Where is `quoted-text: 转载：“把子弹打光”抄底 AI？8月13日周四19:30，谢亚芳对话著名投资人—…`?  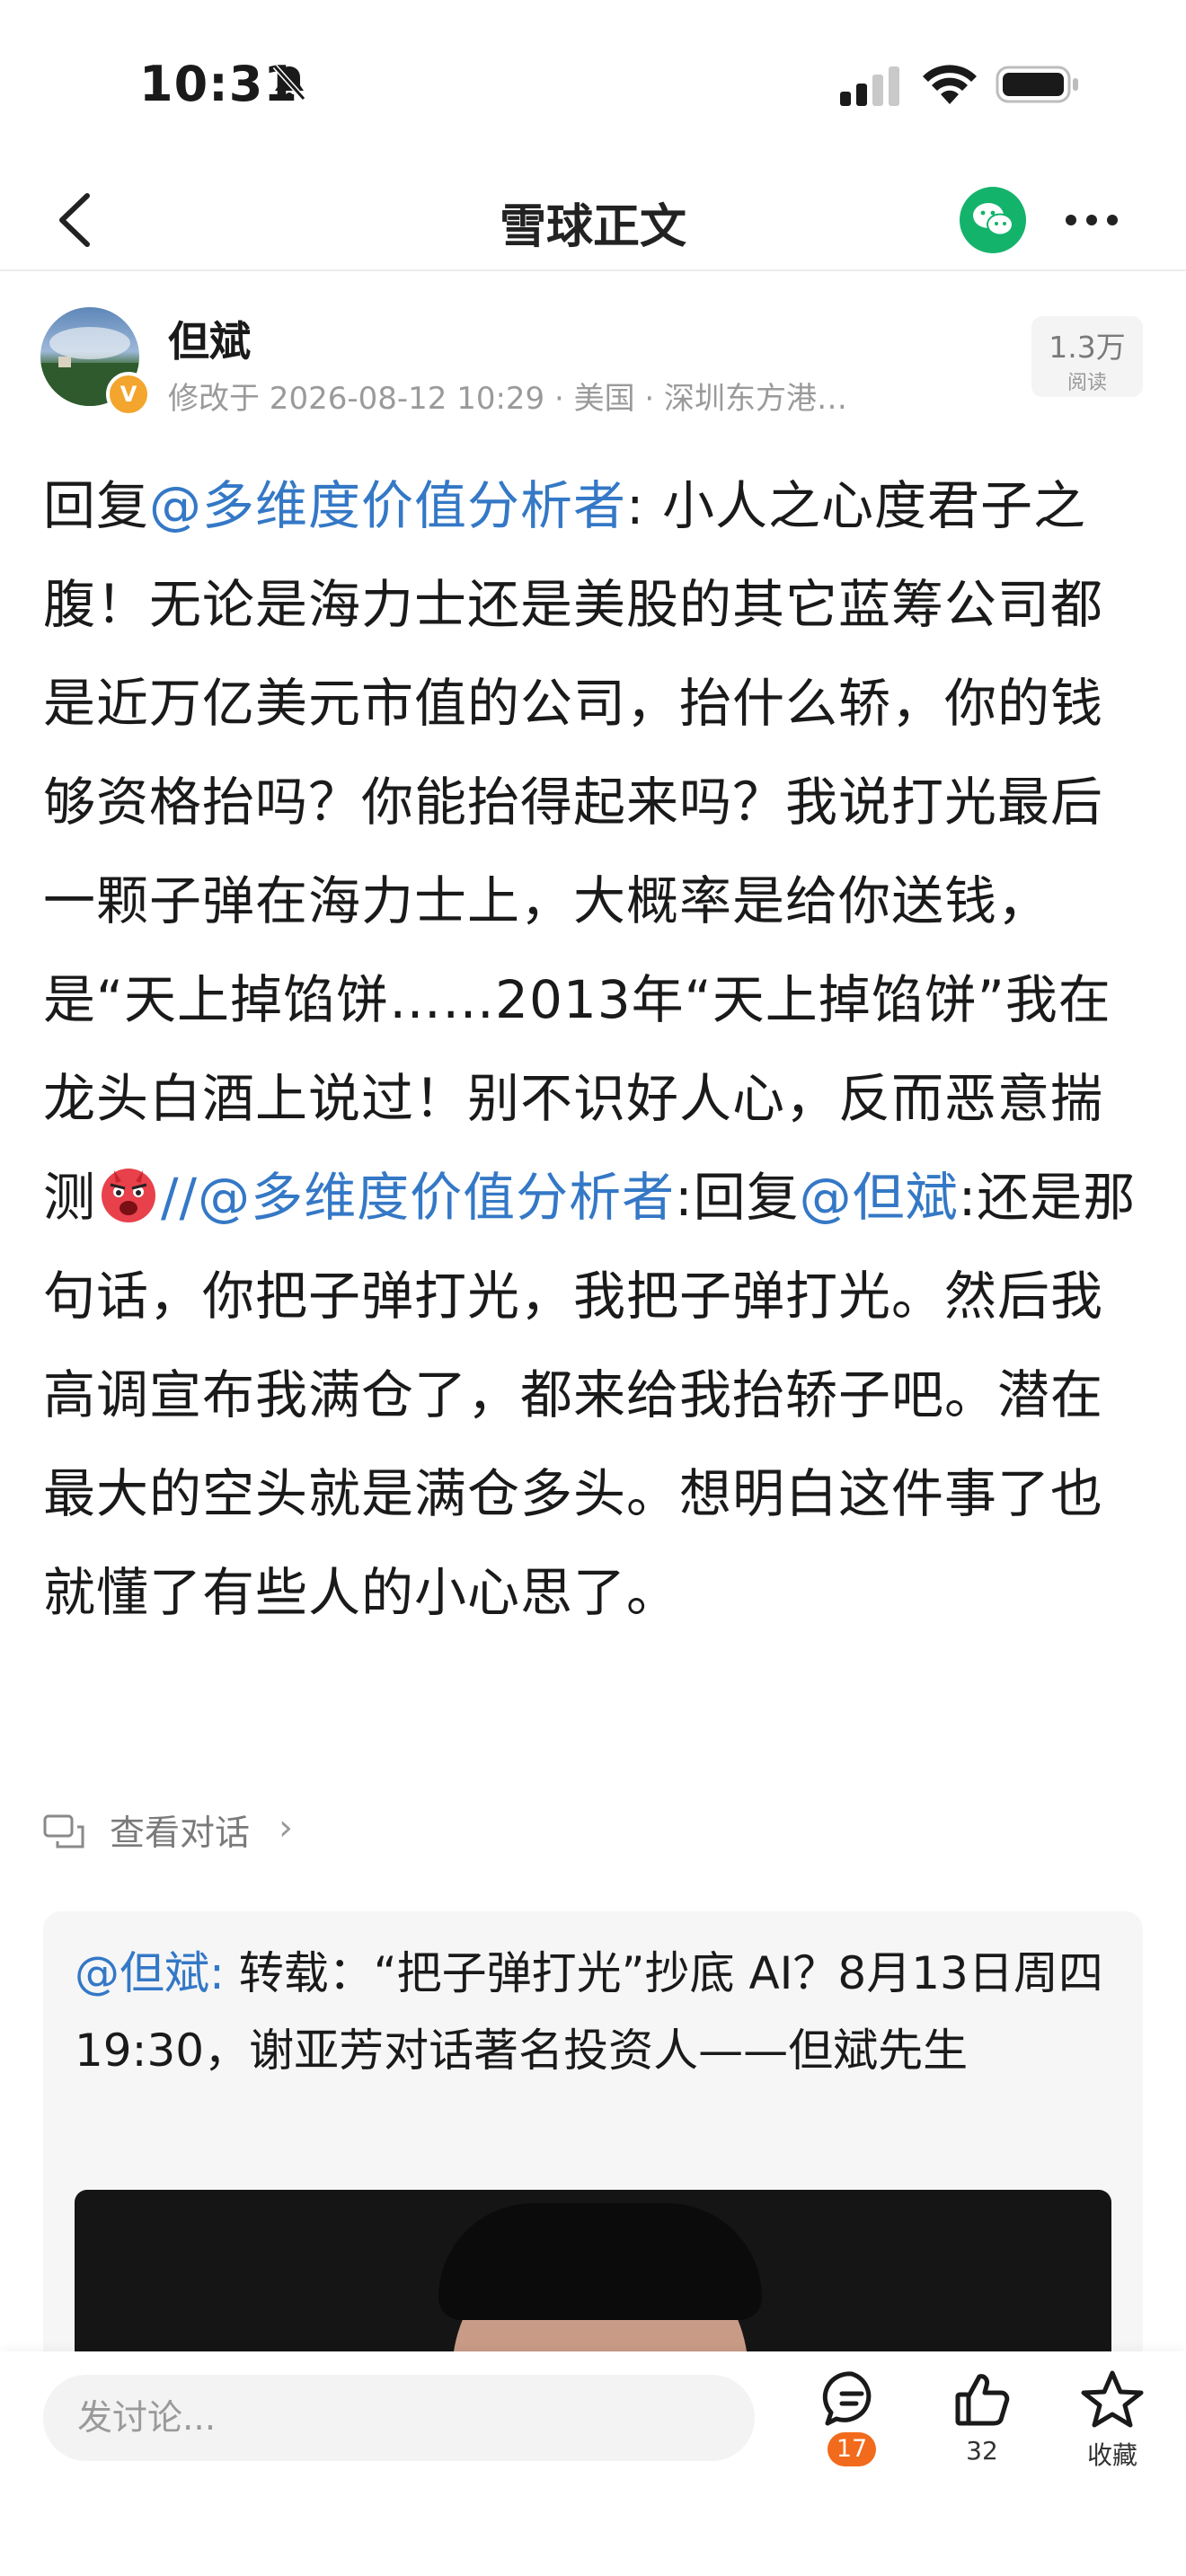 quoted-text: 转载：“把子弹打光”抄底 AI？8月13日周四19:30，谢亚芳对话著名投资人—… is located at coordinates (589, 2012).